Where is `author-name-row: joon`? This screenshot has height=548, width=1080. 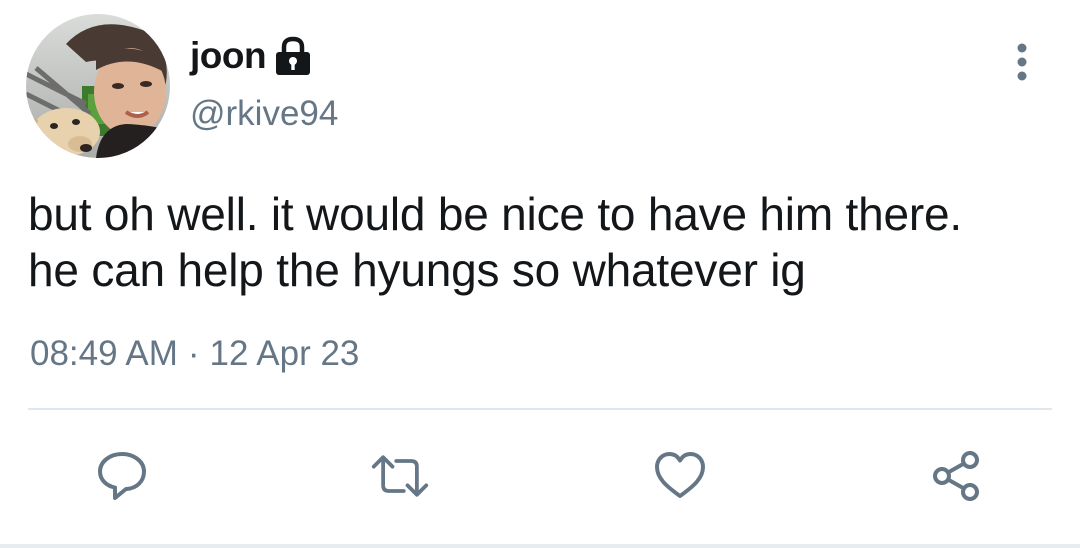 author-name-row: joon is located at coordinates (251, 56).